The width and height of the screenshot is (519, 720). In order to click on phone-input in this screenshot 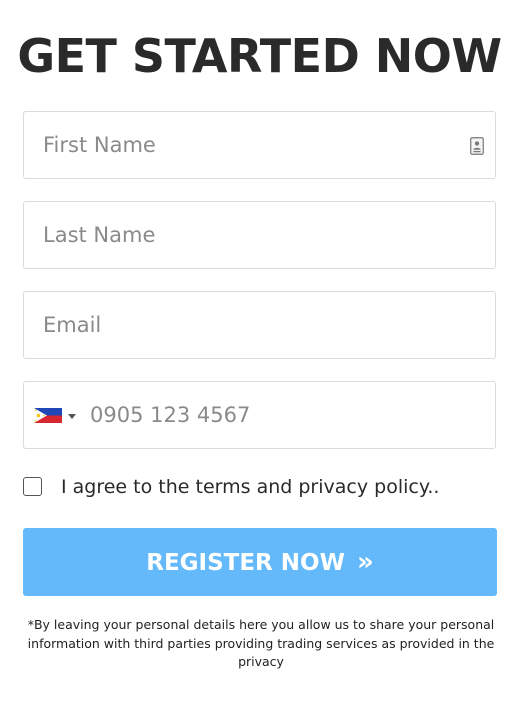, I will do `click(259, 415)`.